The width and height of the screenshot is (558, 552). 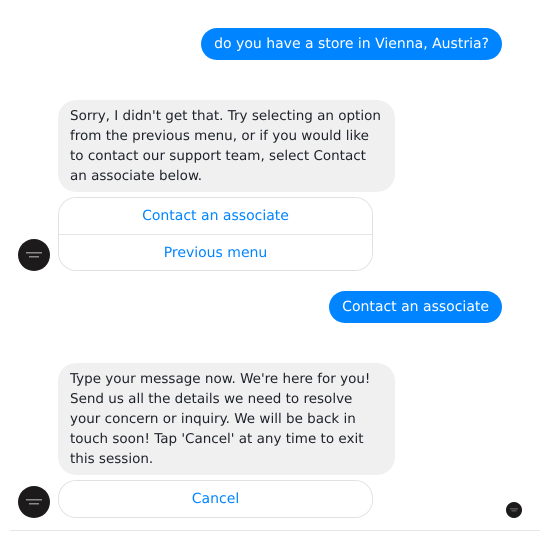 What do you see at coordinates (351, 44) in the screenshot?
I see `user-message: do you have a store in Vienna, Austria?` at bounding box center [351, 44].